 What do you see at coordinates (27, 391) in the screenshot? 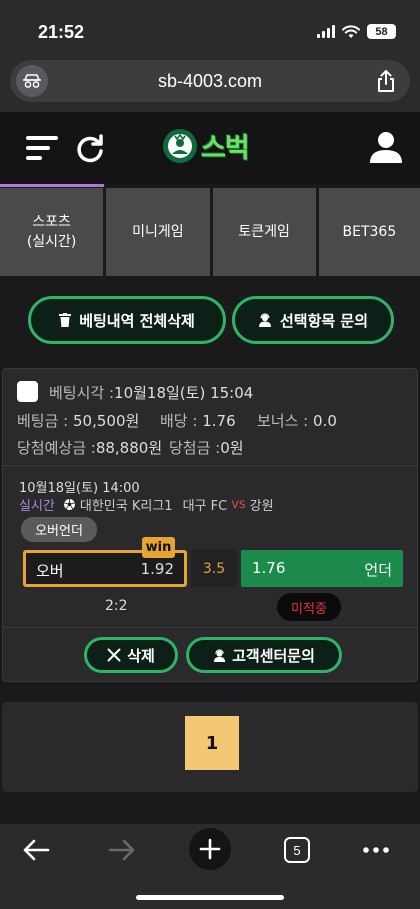
I see `bet-select-checkbox` at bounding box center [27, 391].